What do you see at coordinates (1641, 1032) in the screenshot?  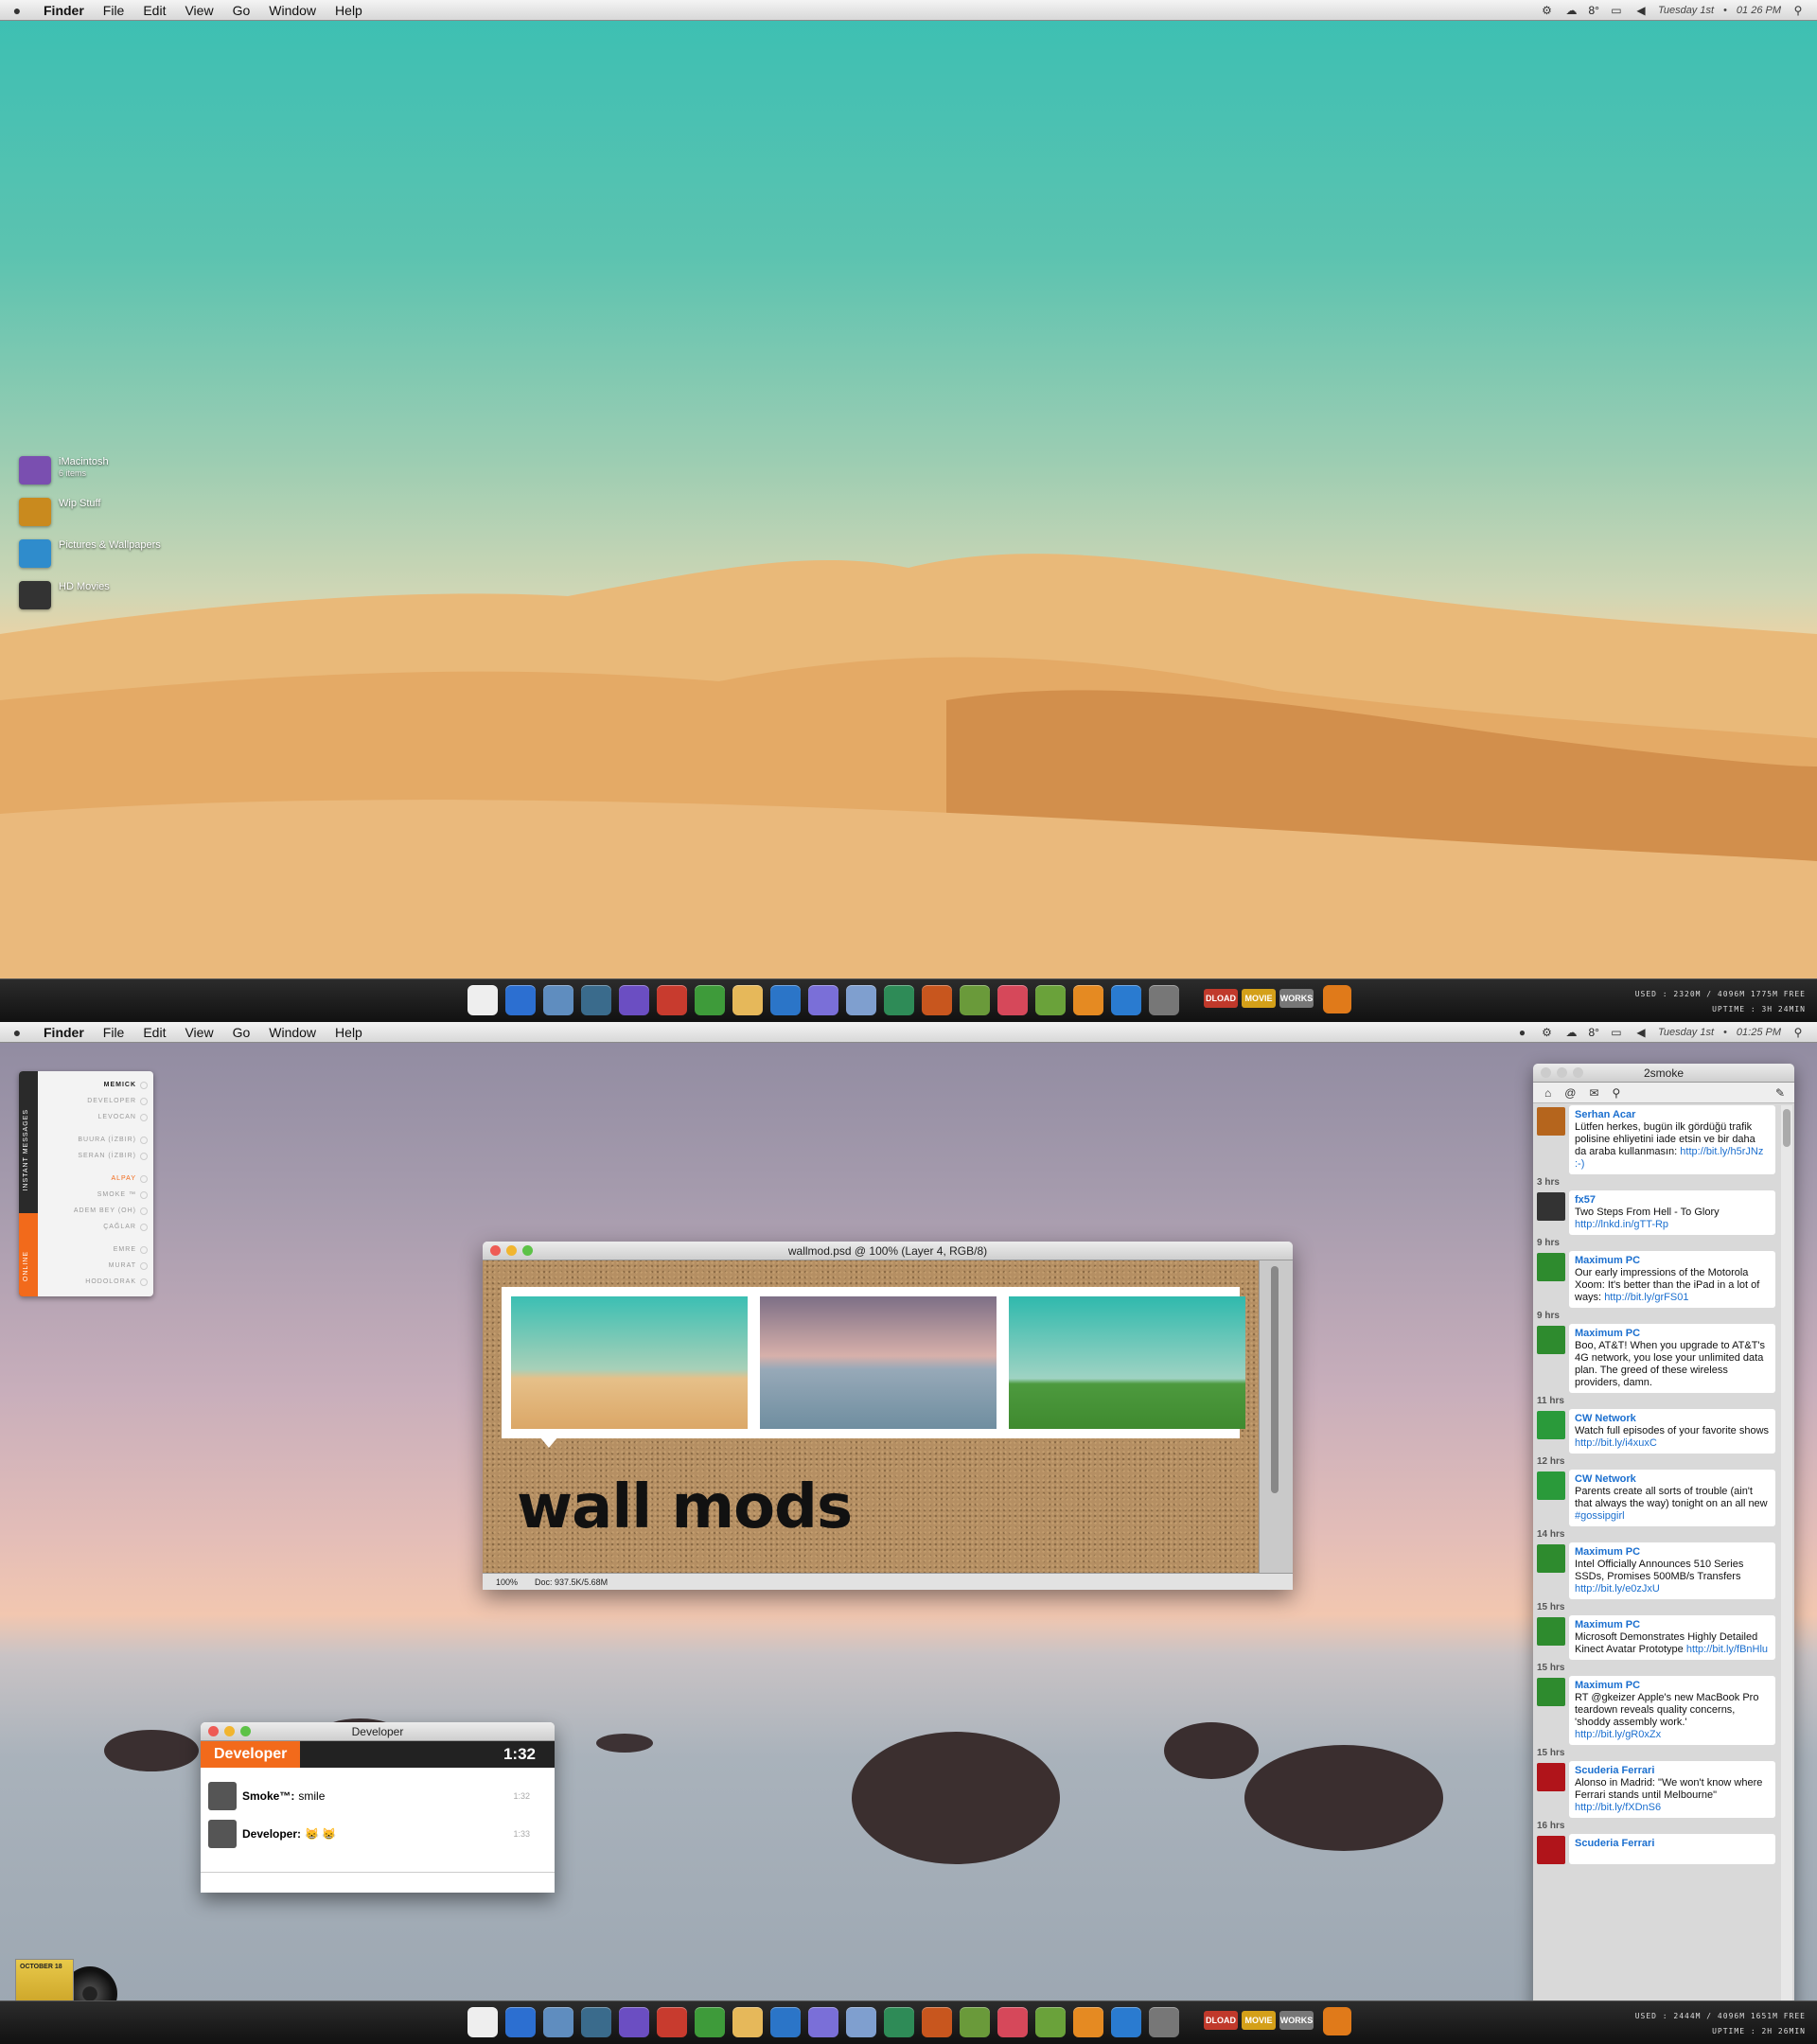 I see `volume-icon: ◀` at bounding box center [1641, 1032].